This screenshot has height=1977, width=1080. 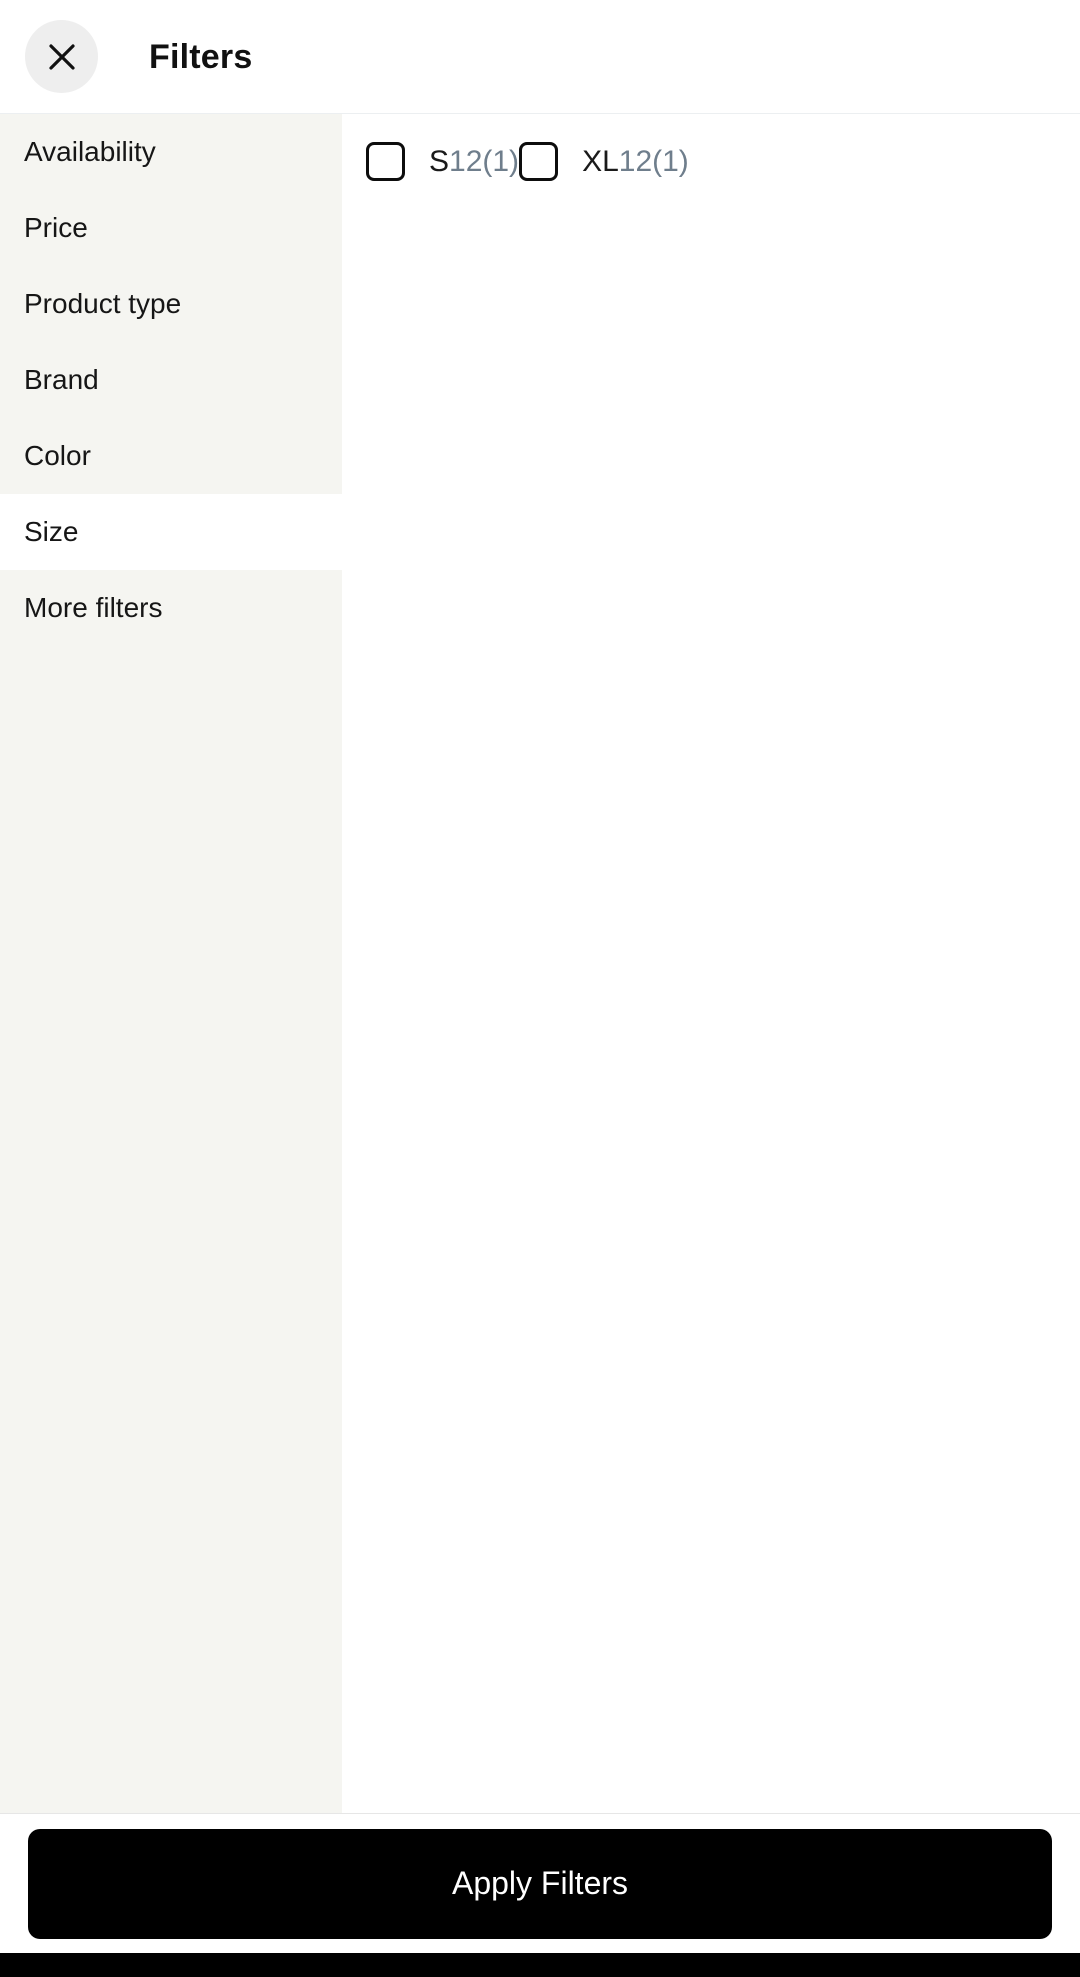 What do you see at coordinates (61, 379) in the screenshot?
I see `sidebar-item-label: Brand` at bounding box center [61, 379].